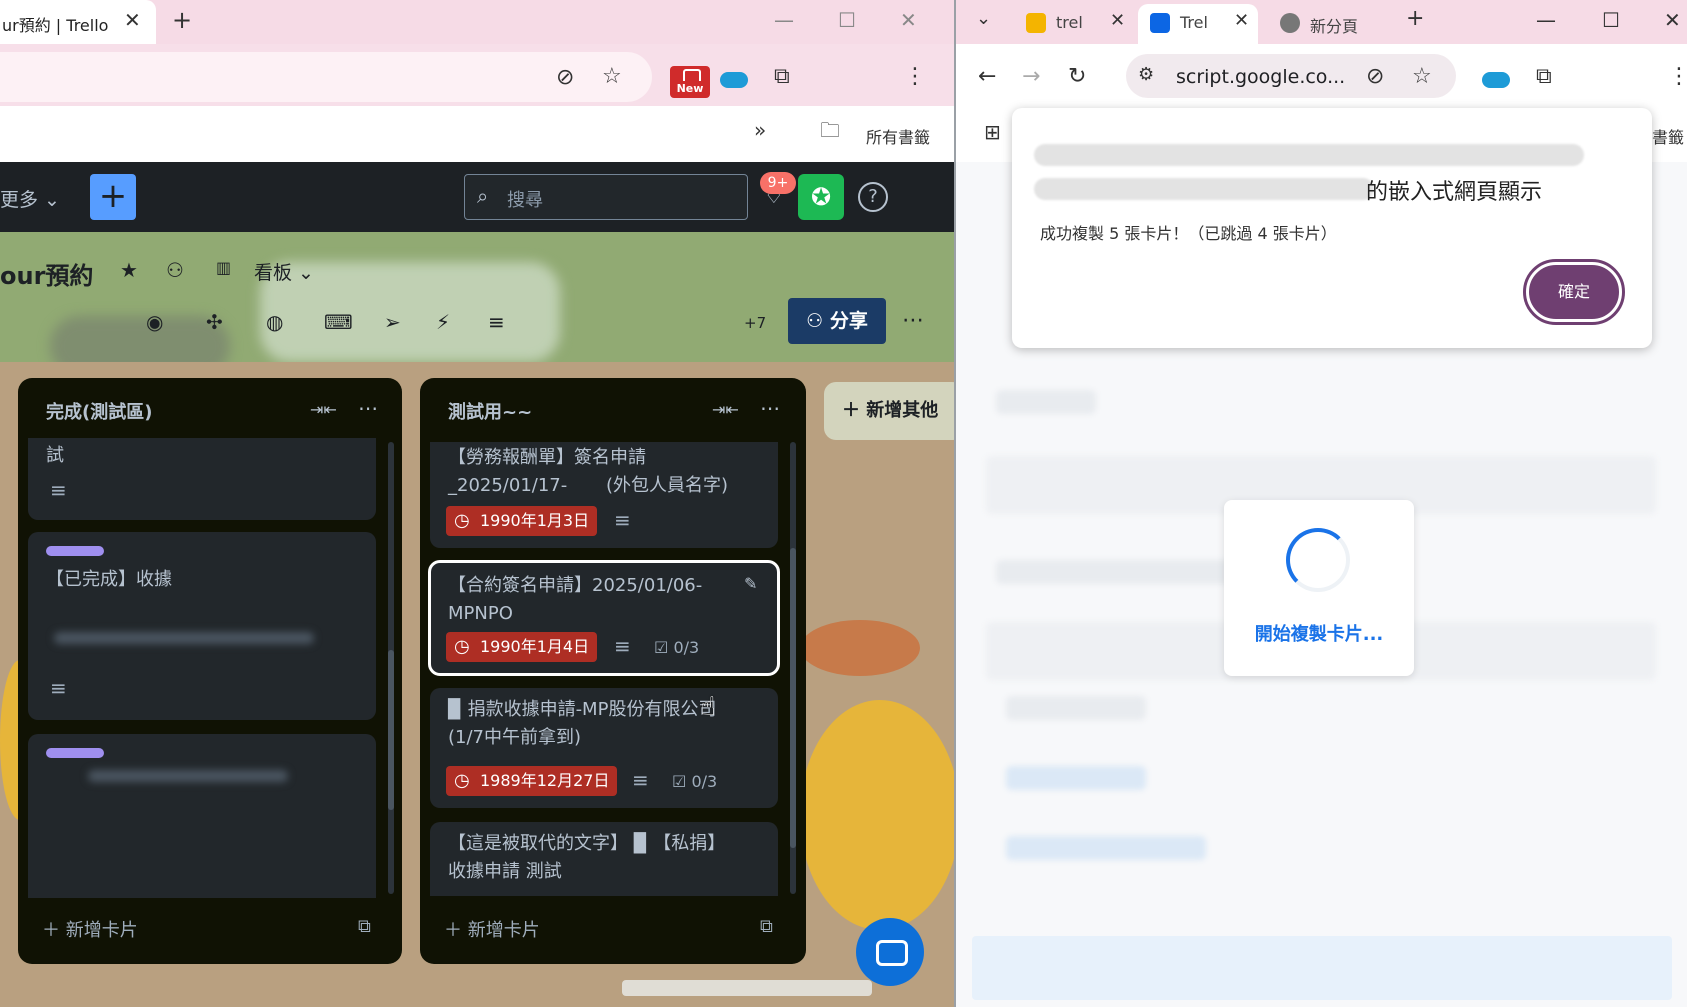 The width and height of the screenshot is (1687, 1007). I want to click on bookmarks-label: 書籤, so click(1668, 136).